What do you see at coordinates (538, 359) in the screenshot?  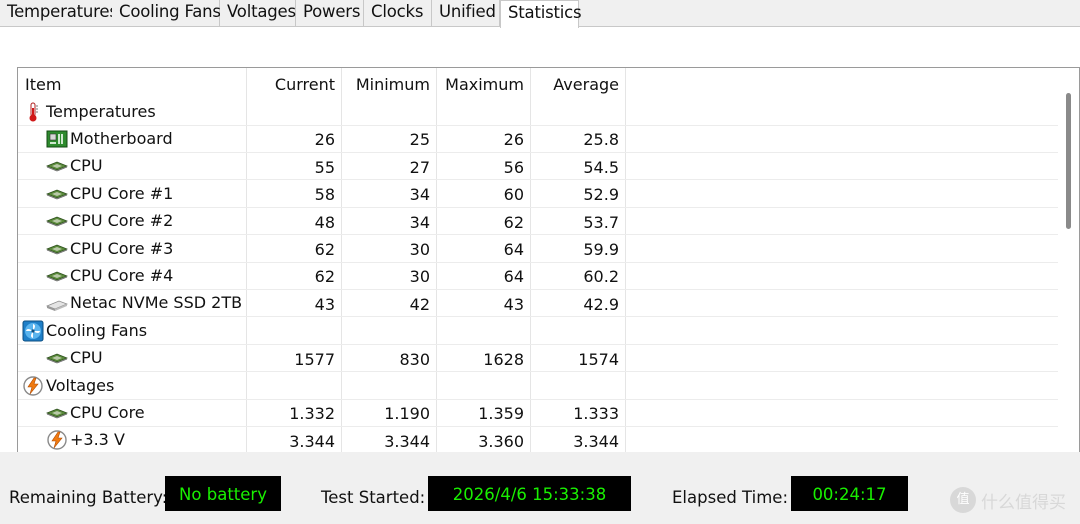 I see `table-row: CPU 1577 830 1628 1574` at bounding box center [538, 359].